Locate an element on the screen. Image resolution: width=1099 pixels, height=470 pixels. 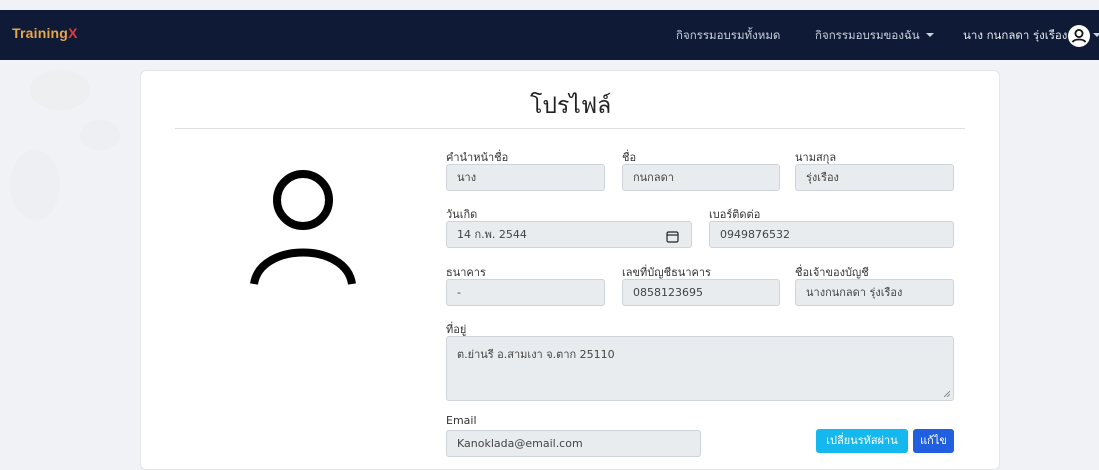
account-owner-field: นางกนกลดา รุ่งเรือง is located at coordinates (874, 292).